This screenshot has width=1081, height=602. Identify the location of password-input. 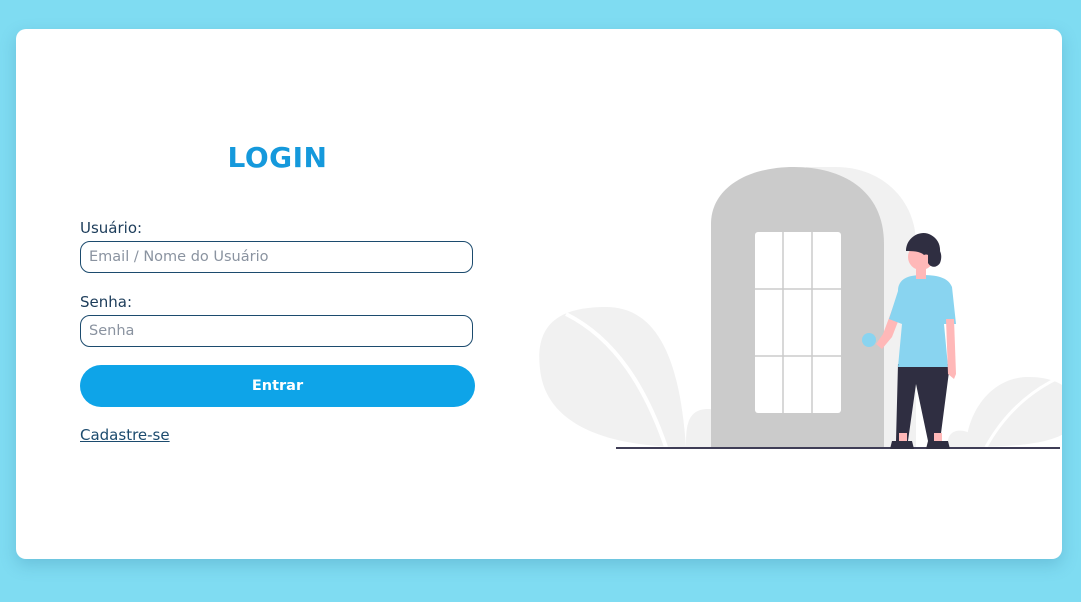
(276, 331).